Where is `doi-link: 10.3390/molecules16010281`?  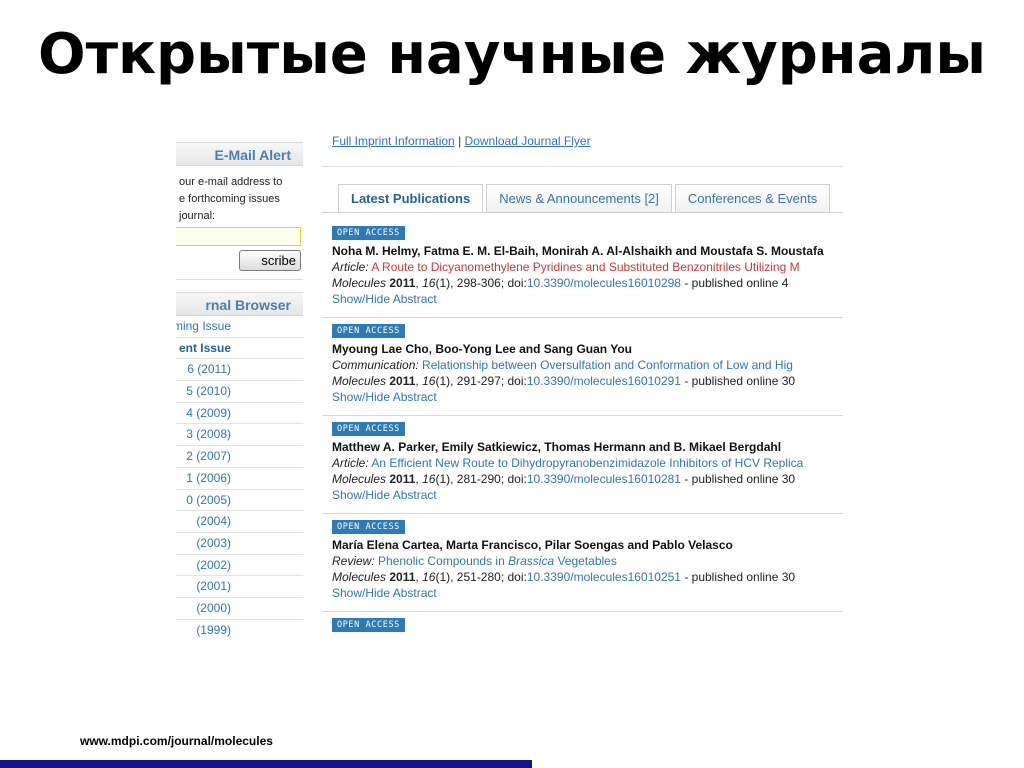 doi-link: 10.3390/molecules16010281 is located at coordinates (604, 479).